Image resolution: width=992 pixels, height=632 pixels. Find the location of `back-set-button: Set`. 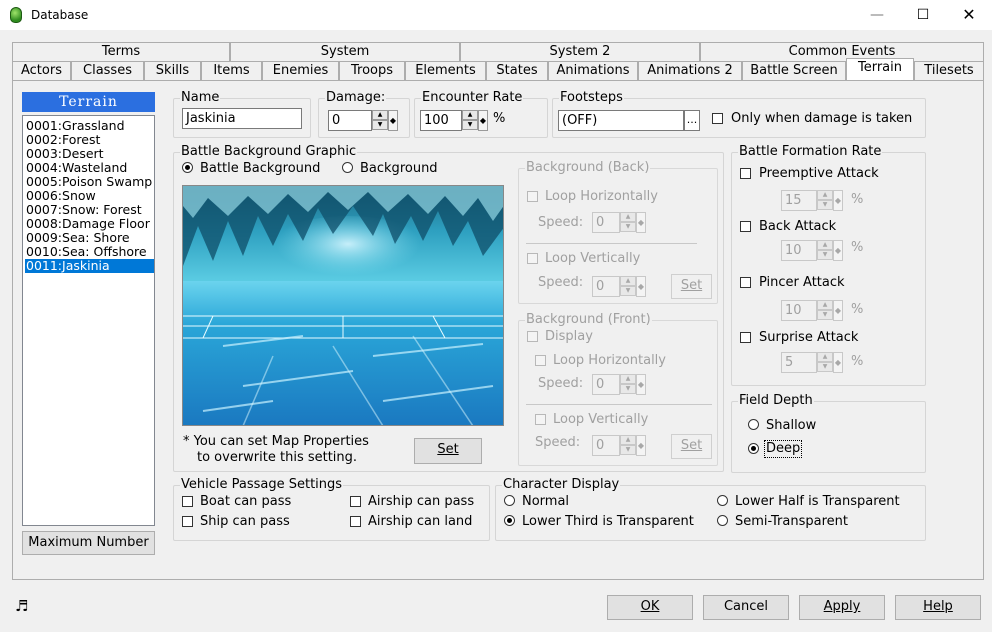

back-set-button: Set is located at coordinates (691, 286).